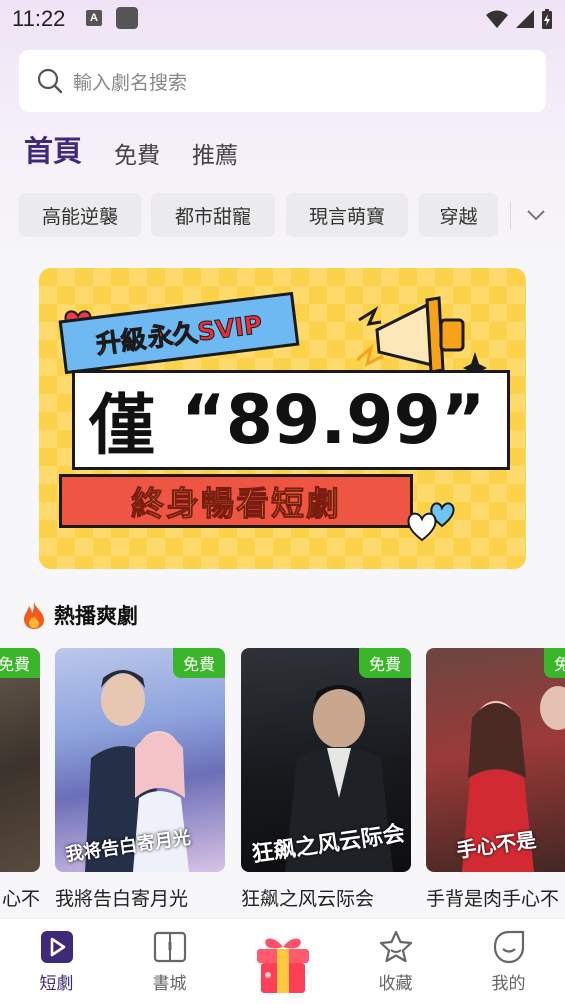  I want to click on tab-gift, so click(282, 961).